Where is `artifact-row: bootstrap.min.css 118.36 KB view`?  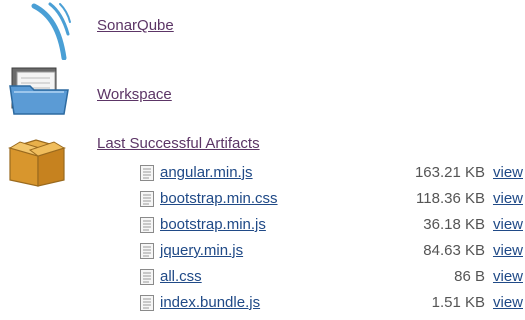 artifact-row: bootstrap.min.css 118.36 KB view is located at coordinates (332, 199).